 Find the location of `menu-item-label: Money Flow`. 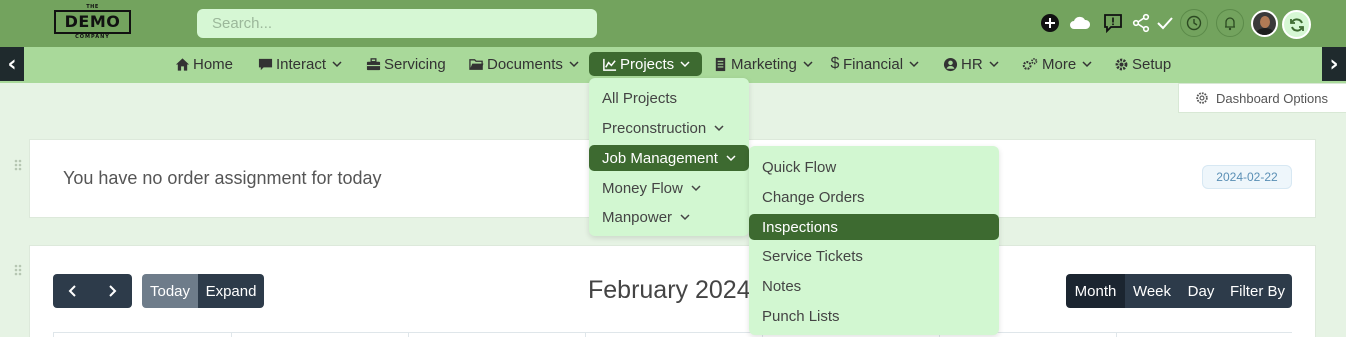

menu-item-label: Money Flow is located at coordinates (642, 188).